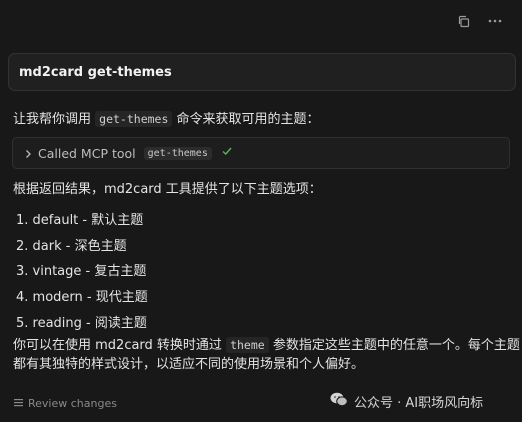  Describe the element at coordinates (82, 298) in the screenshot. I see `list-item: 4. modern - 现代主题` at that location.